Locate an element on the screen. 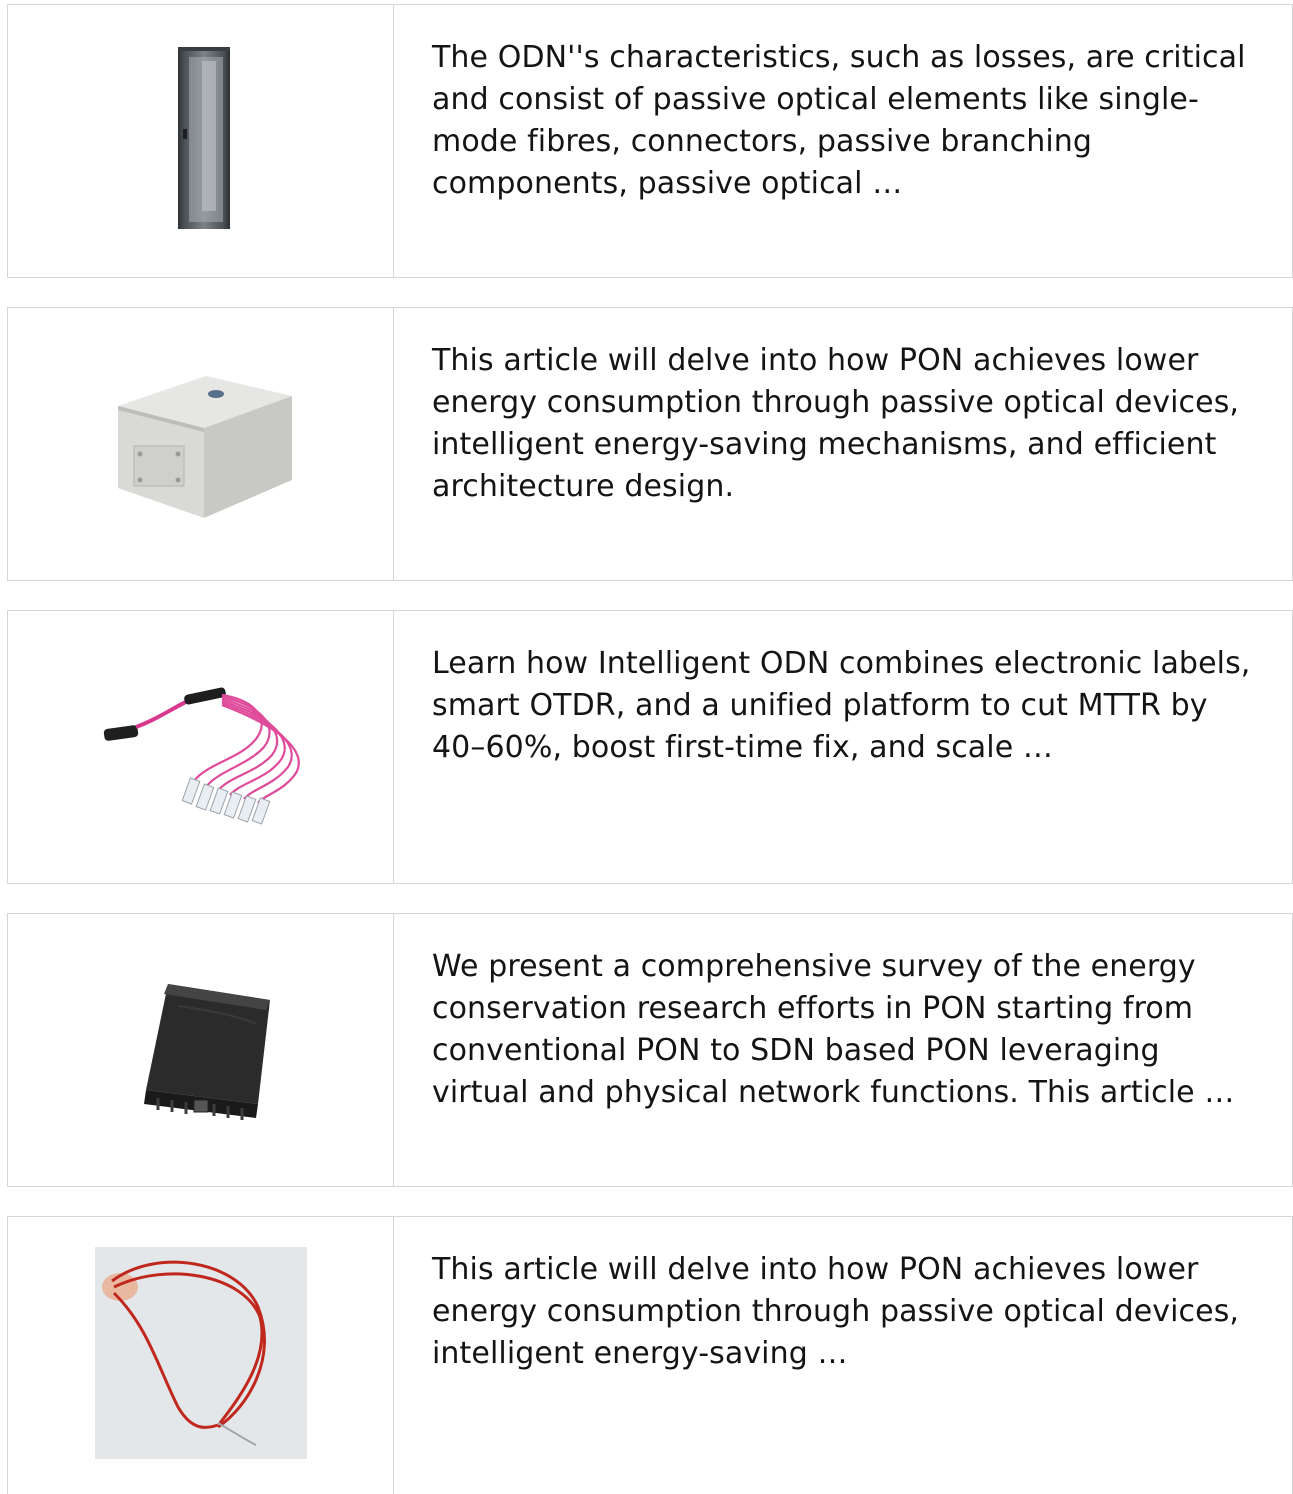  distribution-box-image is located at coordinates (205, 447).